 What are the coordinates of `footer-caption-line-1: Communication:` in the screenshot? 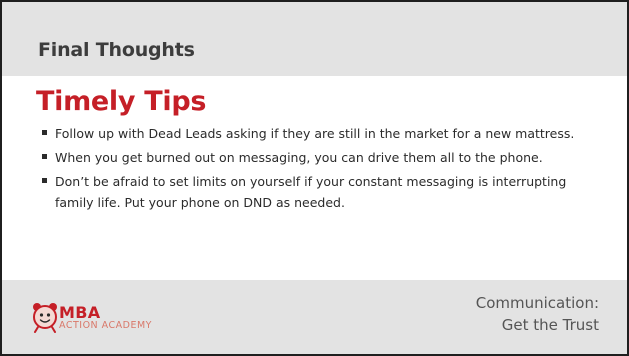 It's located at (537, 303).